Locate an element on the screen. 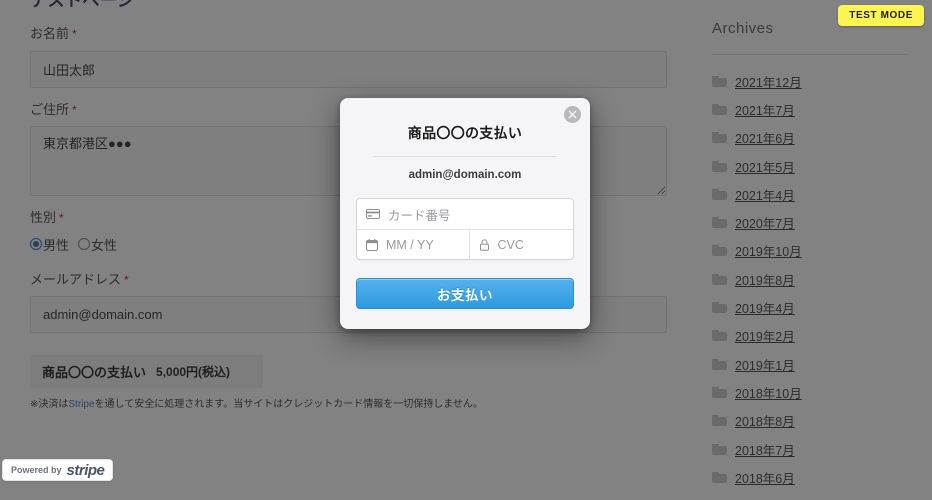 This screenshot has width=932, height=500. card-expiry-cvc-row: MM / YY CVC is located at coordinates (465, 244).